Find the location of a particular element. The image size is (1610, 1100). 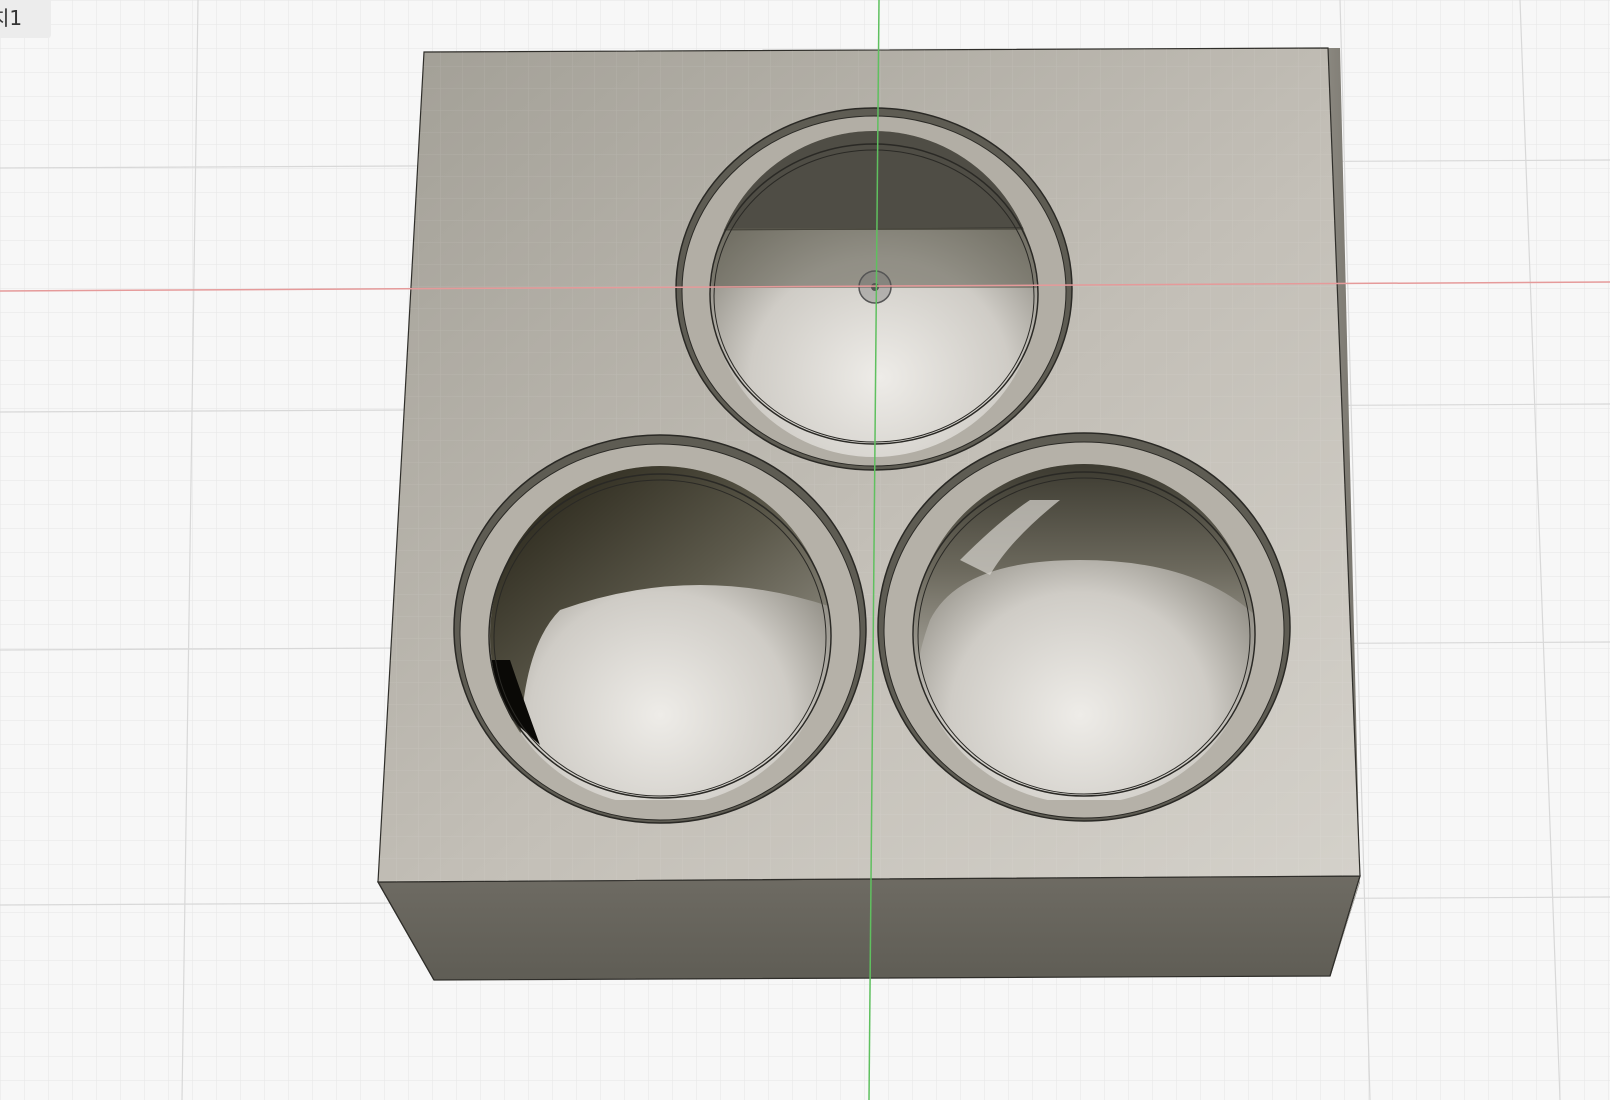

block-front-face is located at coordinates (868, 928).